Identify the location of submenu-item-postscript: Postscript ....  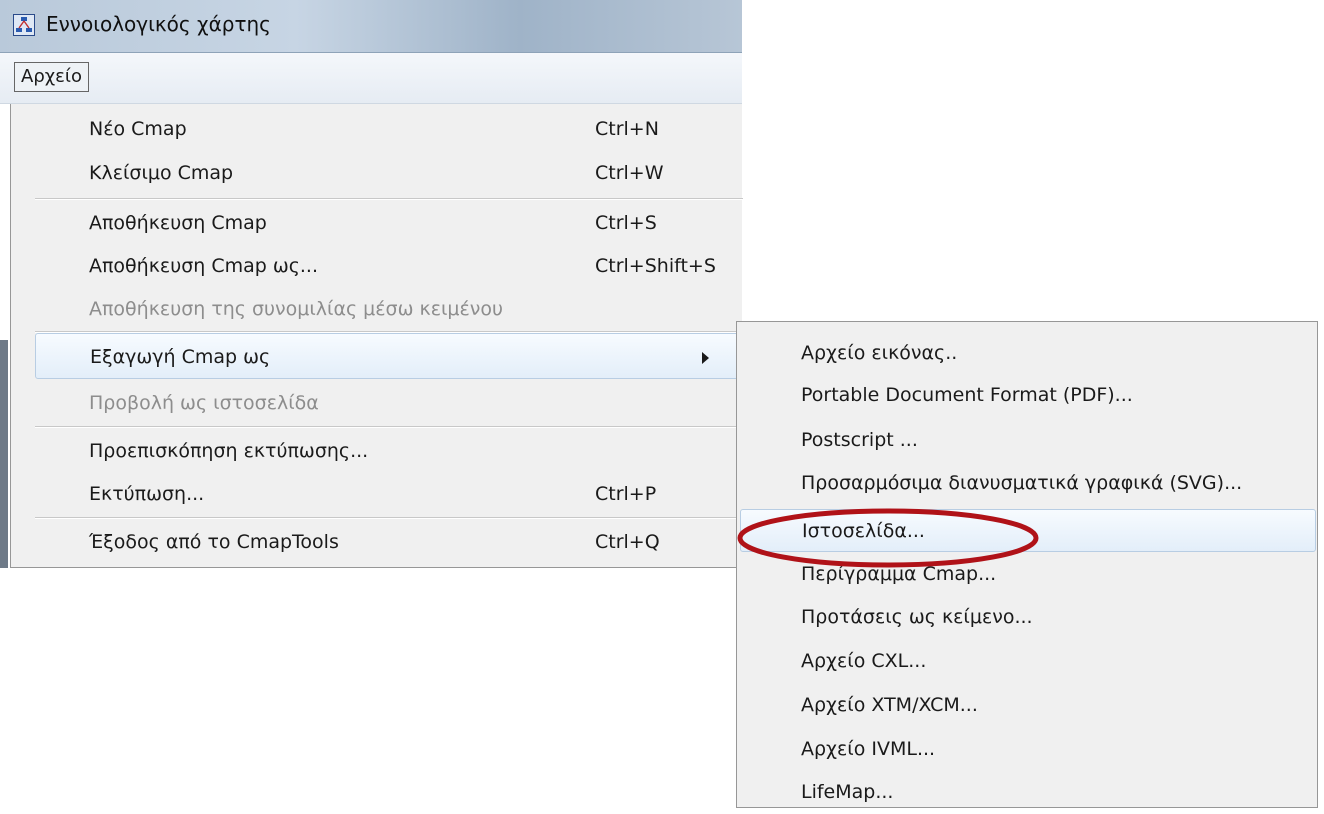
(1027, 440).